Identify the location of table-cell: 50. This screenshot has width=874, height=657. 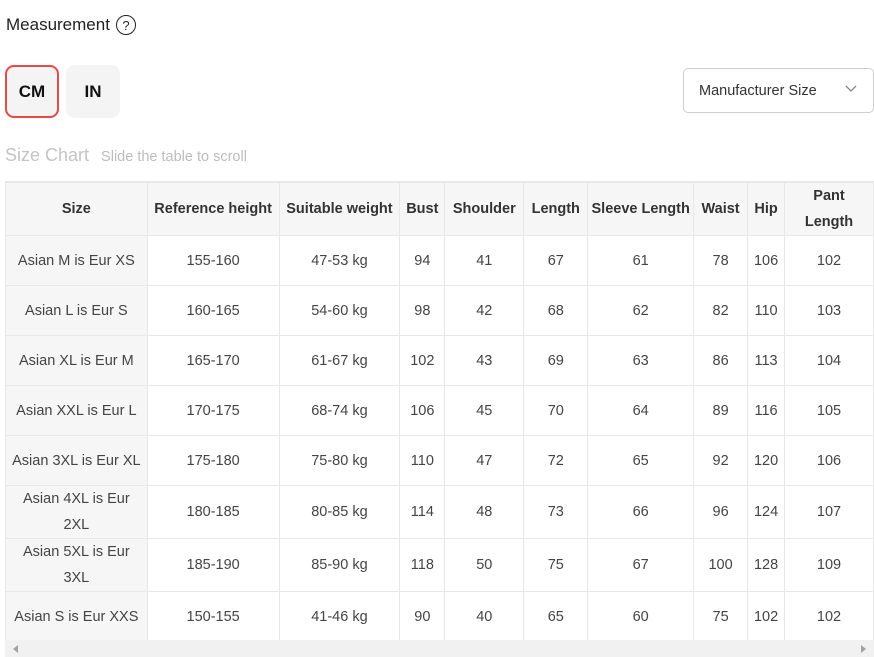
(484, 565).